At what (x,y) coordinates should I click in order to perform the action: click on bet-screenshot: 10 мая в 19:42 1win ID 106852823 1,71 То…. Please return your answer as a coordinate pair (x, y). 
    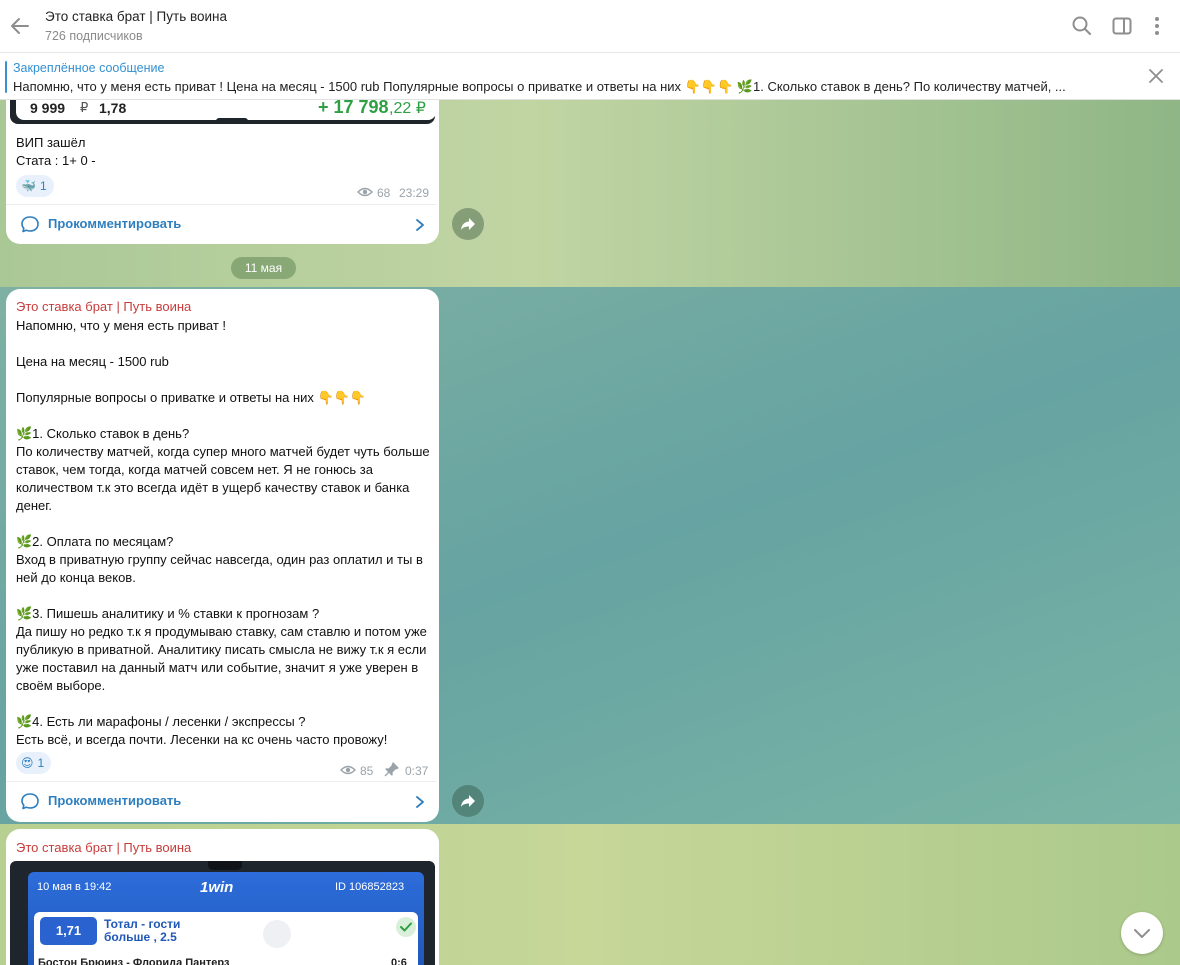
    Looking at the image, I should click on (222, 913).